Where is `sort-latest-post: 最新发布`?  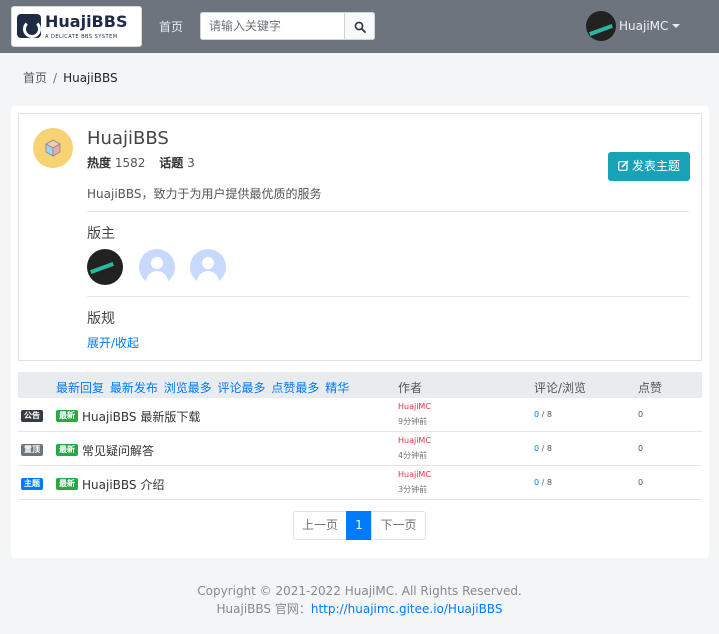 sort-latest-post: 最新发布 is located at coordinates (134, 388).